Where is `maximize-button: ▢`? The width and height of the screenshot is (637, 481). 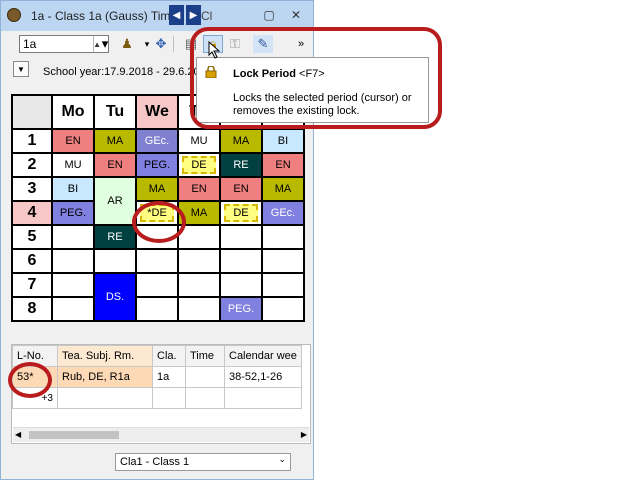
maximize-button: ▢ is located at coordinates (269, 15).